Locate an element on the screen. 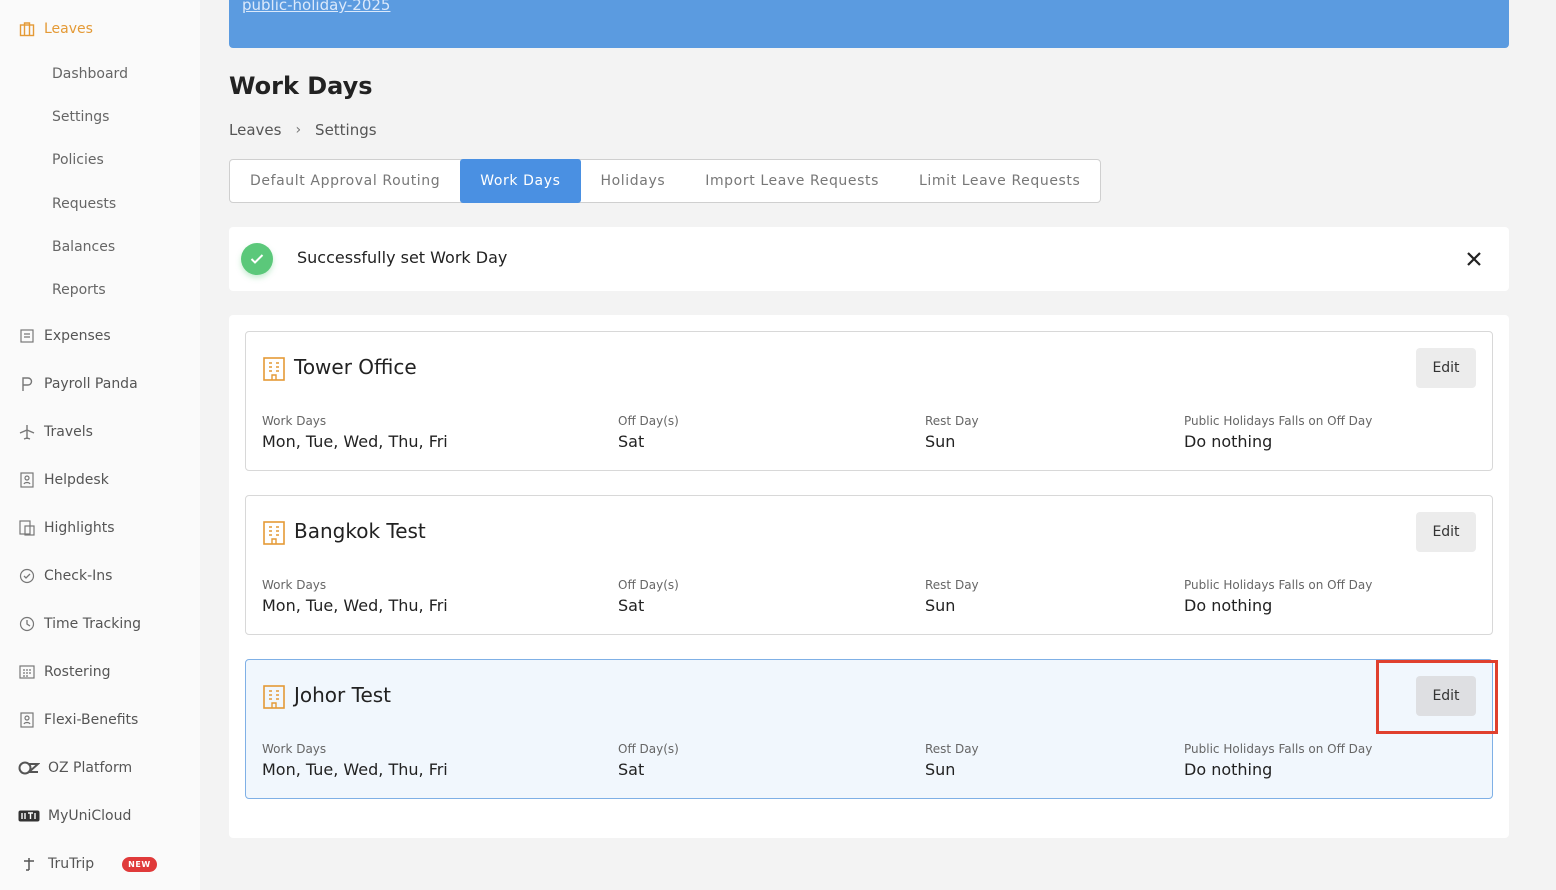 The width and height of the screenshot is (1556, 890). sidebar-item-label: Travels is located at coordinates (68, 432).